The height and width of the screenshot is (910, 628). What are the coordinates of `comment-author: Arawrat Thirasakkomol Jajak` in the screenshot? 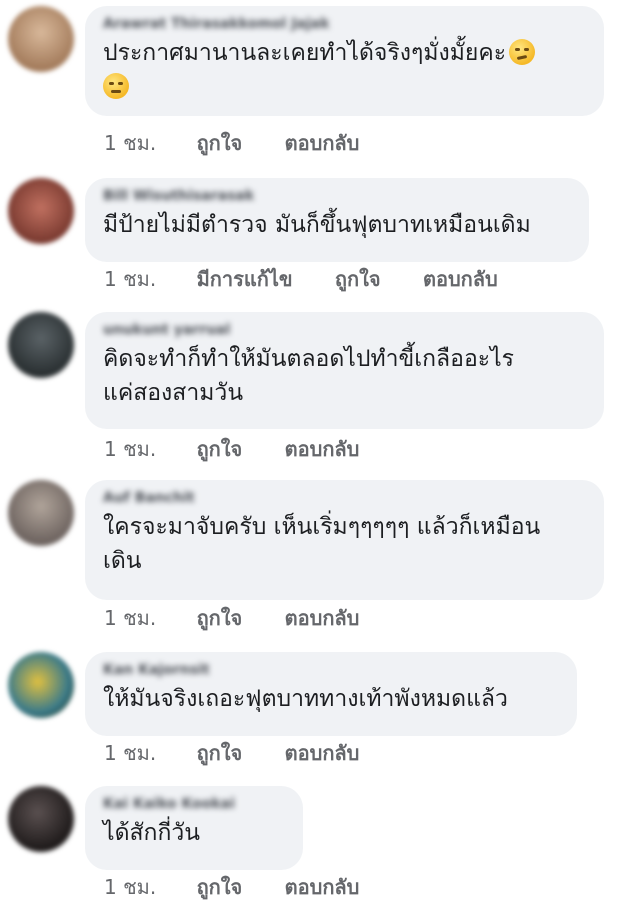 It's located at (345, 24).